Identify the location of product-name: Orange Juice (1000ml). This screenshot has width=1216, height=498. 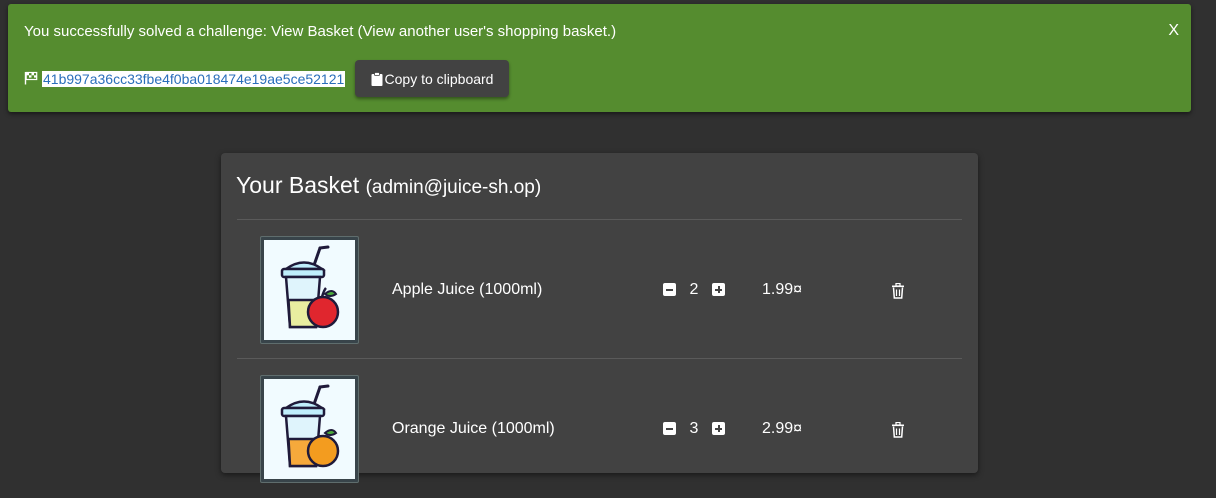
(473, 428).